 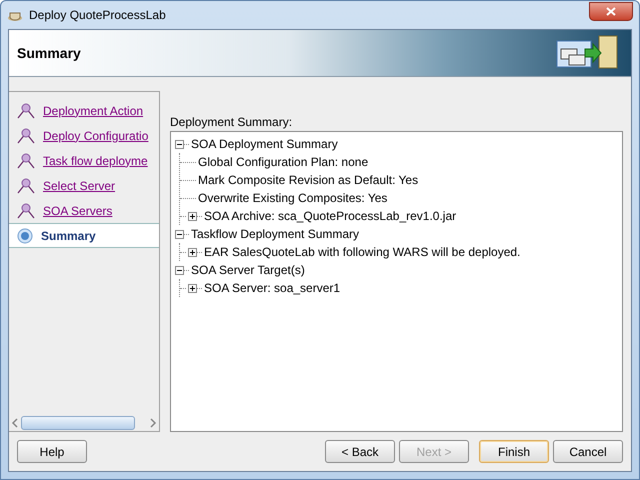 What do you see at coordinates (514, 451) in the screenshot?
I see `dialog-button: Finish` at bounding box center [514, 451].